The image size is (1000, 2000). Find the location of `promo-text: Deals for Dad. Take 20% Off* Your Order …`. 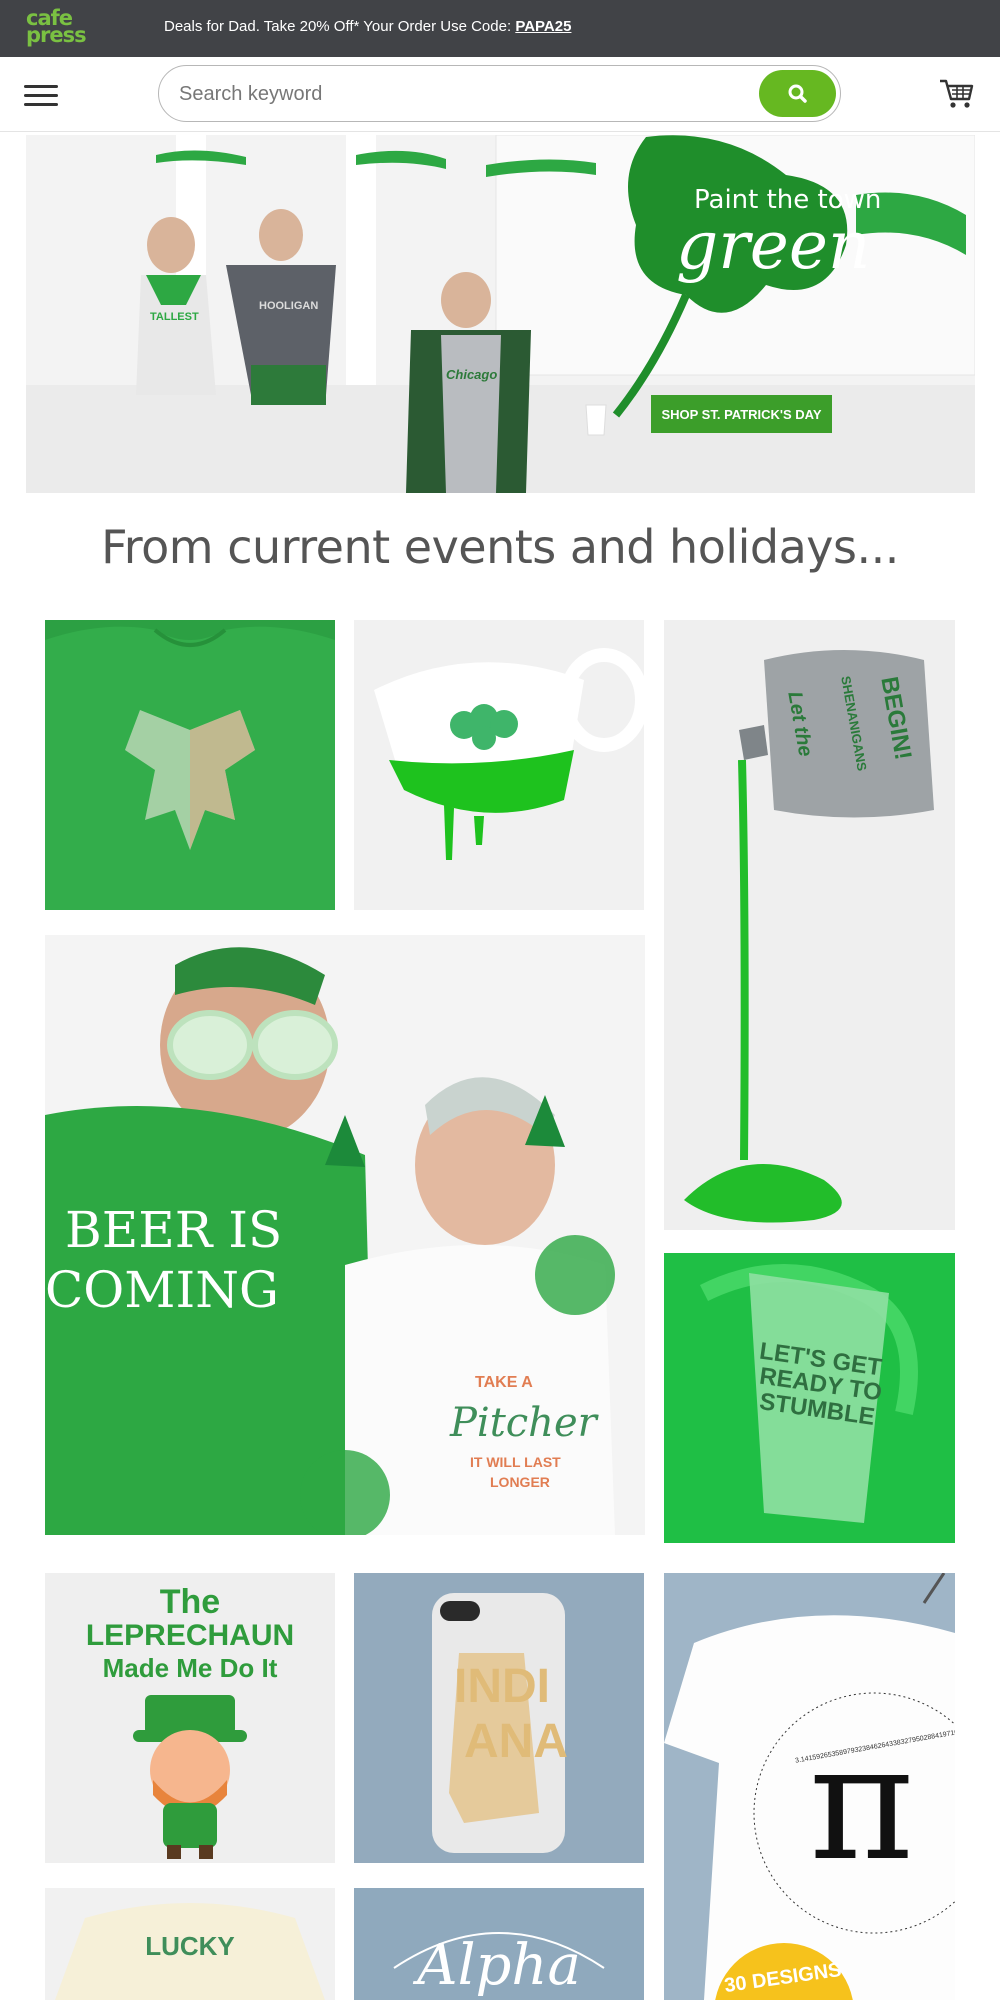

promo-text: Deals for Dad. Take 20% Off* Your Order … is located at coordinates (340, 26).